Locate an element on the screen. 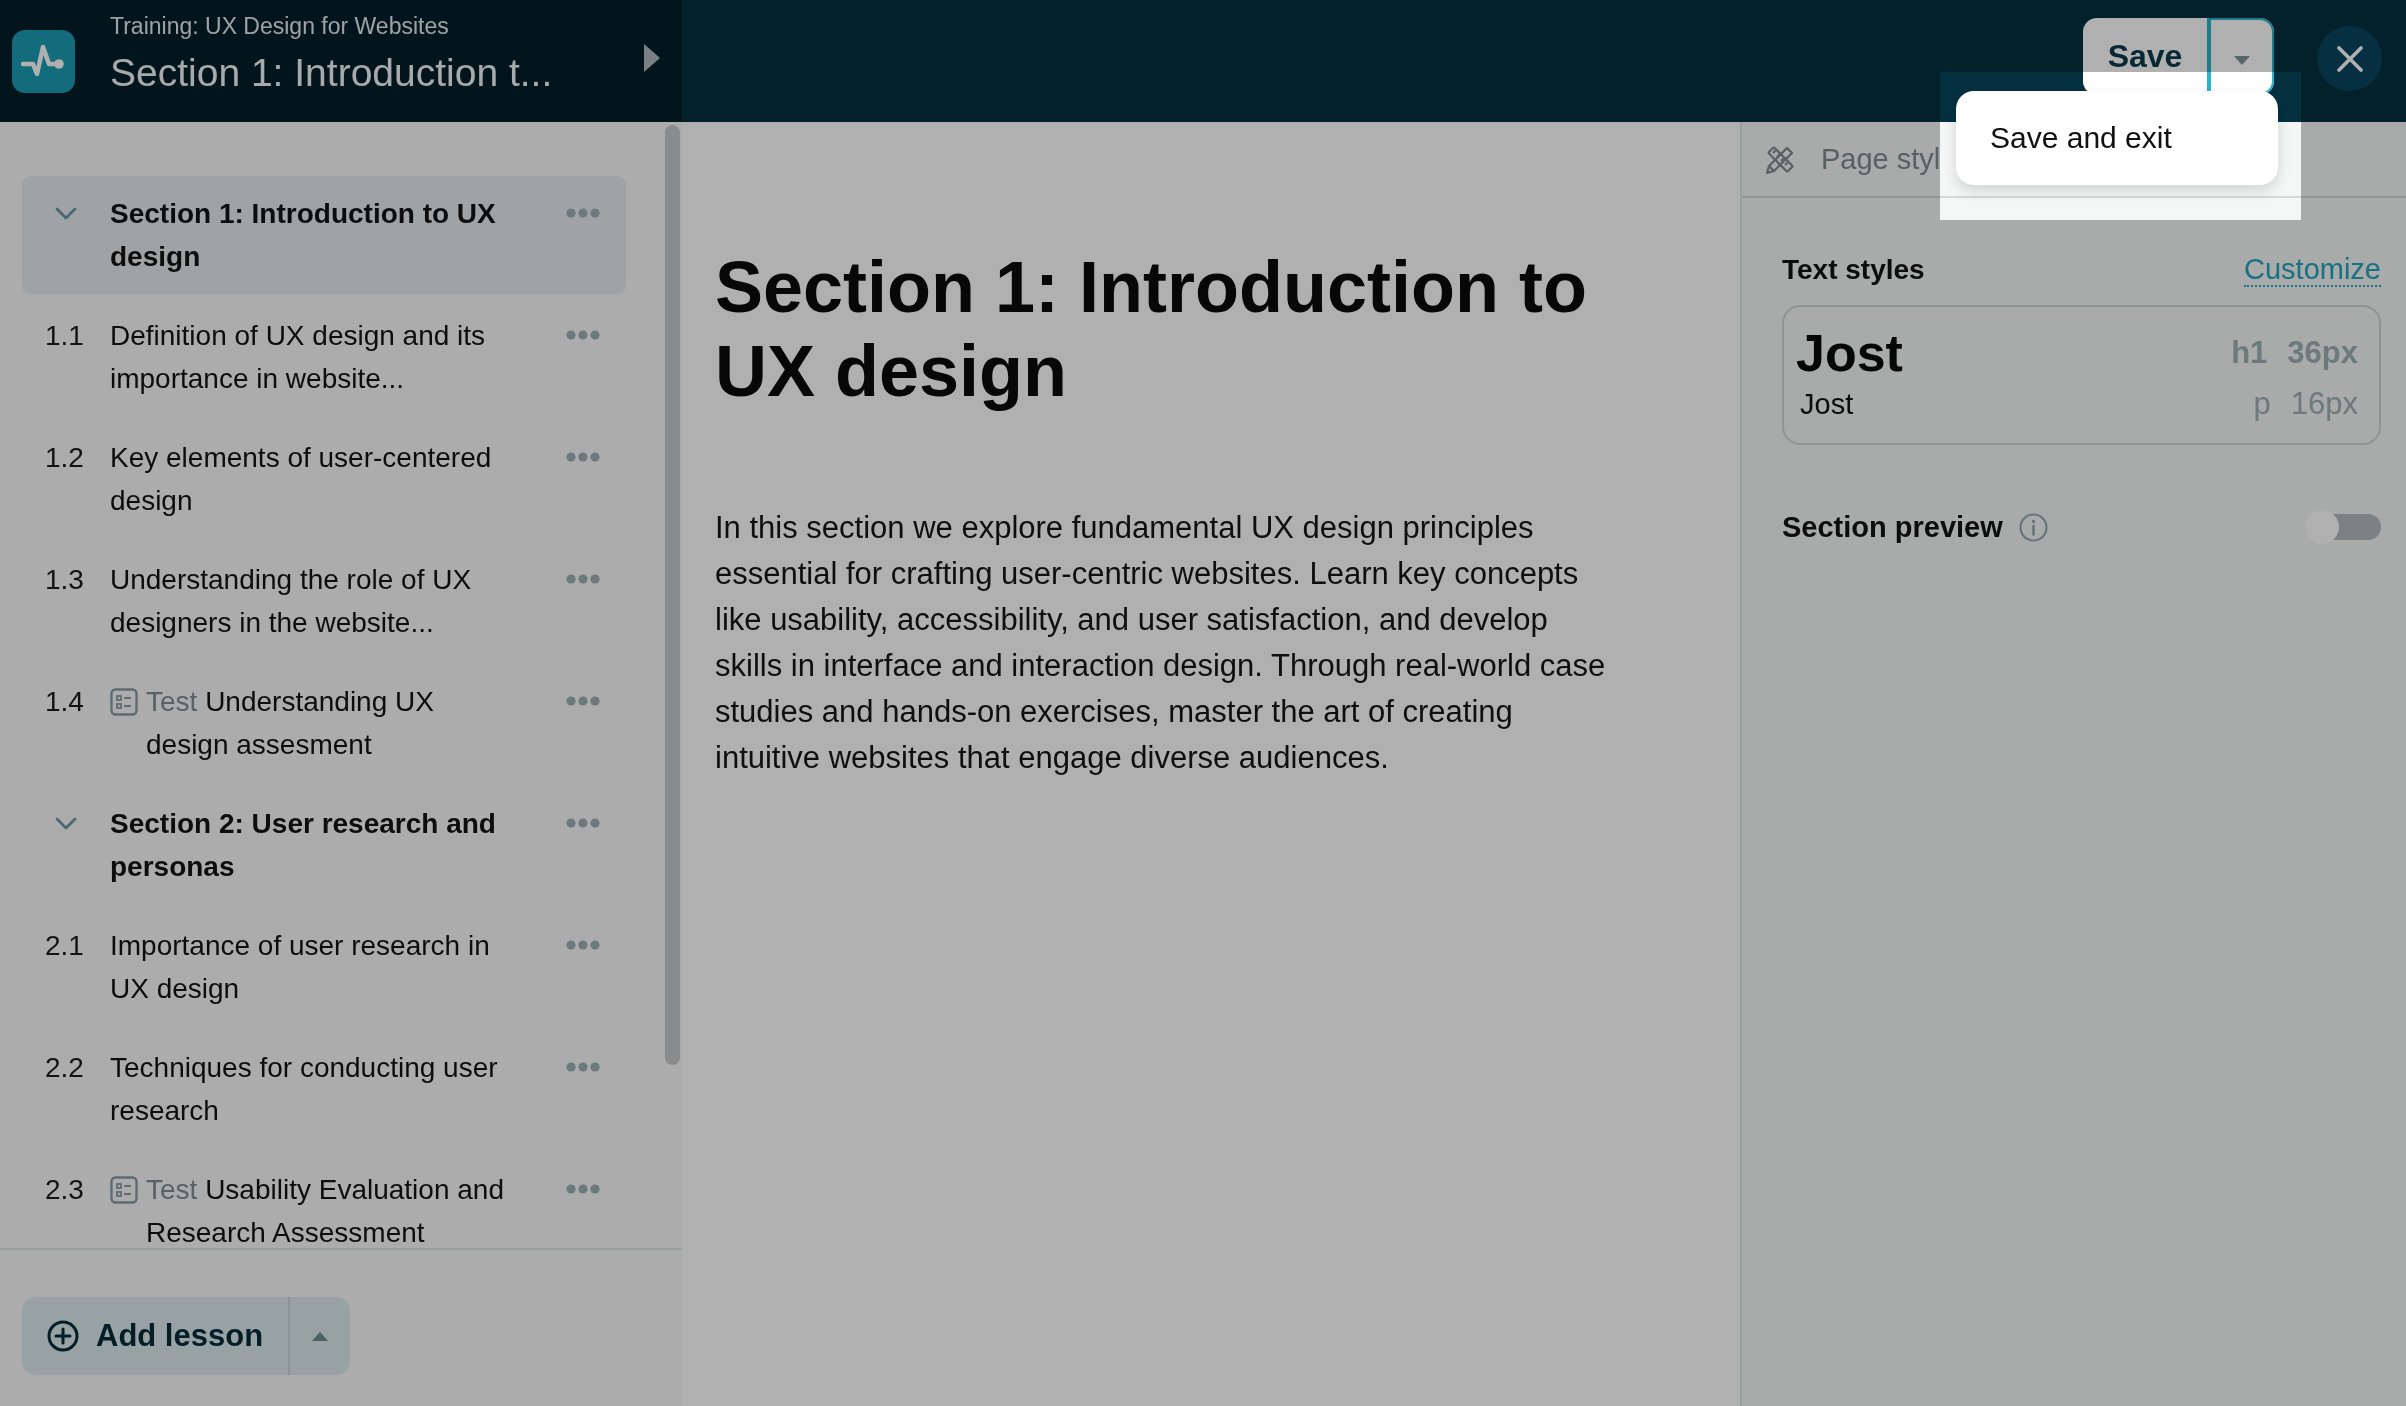  lesson-title: Techniques for conducting user research is located at coordinates (304, 1089).